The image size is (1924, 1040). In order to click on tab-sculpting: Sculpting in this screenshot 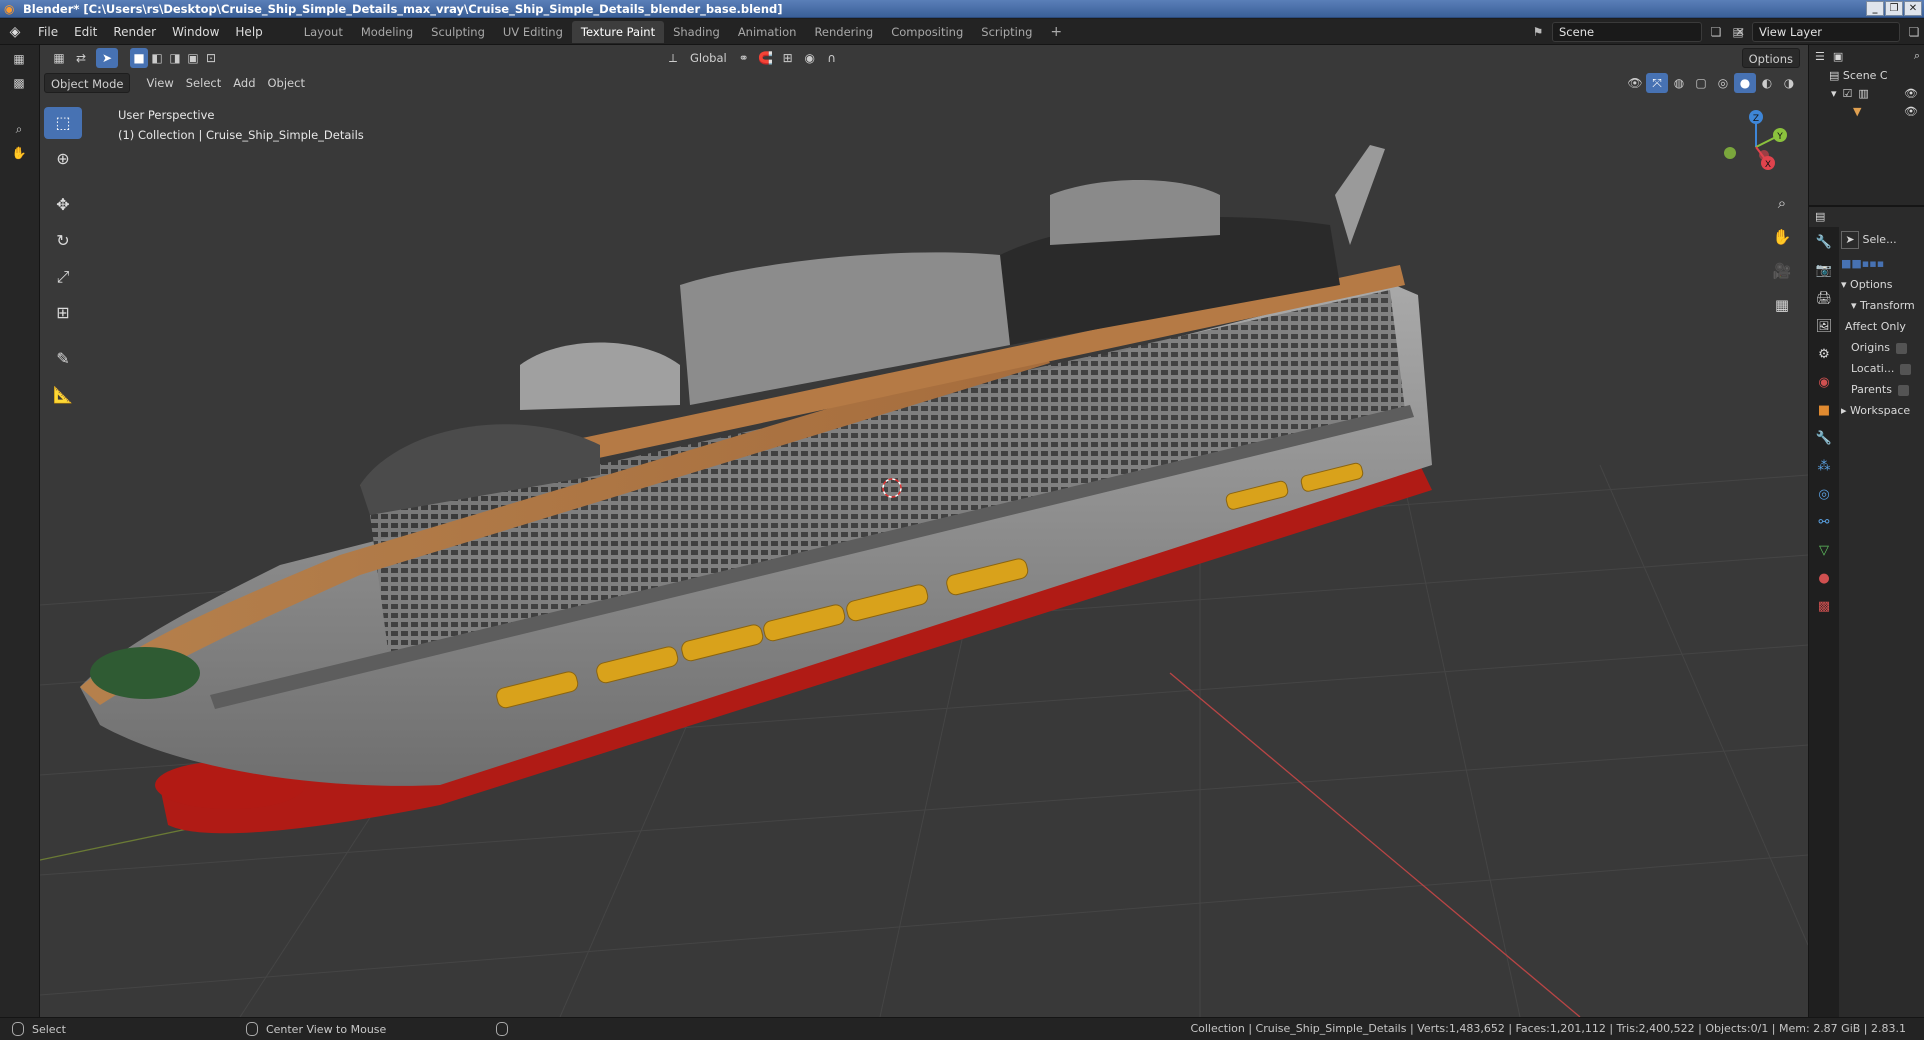, I will do `click(458, 32)`.